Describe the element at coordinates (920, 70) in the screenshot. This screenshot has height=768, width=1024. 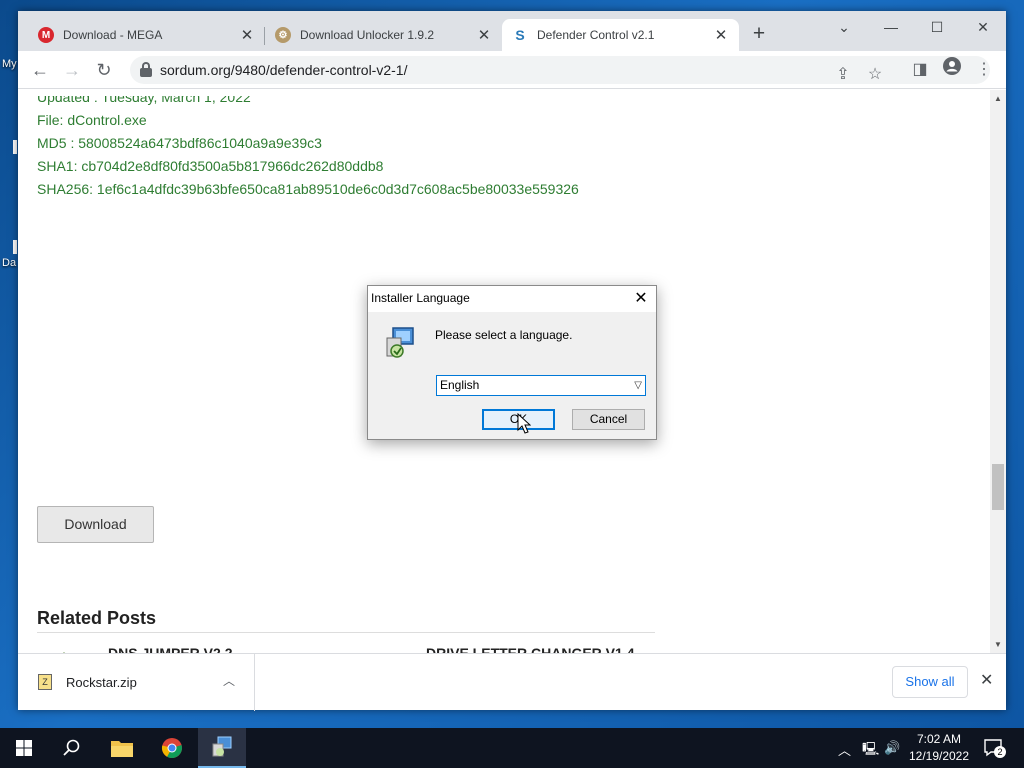
I see `side-panel-icon: ◨` at that location.